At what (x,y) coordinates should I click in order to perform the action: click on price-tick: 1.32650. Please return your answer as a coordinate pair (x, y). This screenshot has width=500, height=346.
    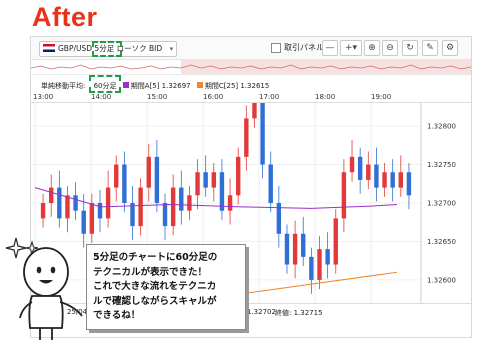
    Looking at the image, I should click on (441, 242).